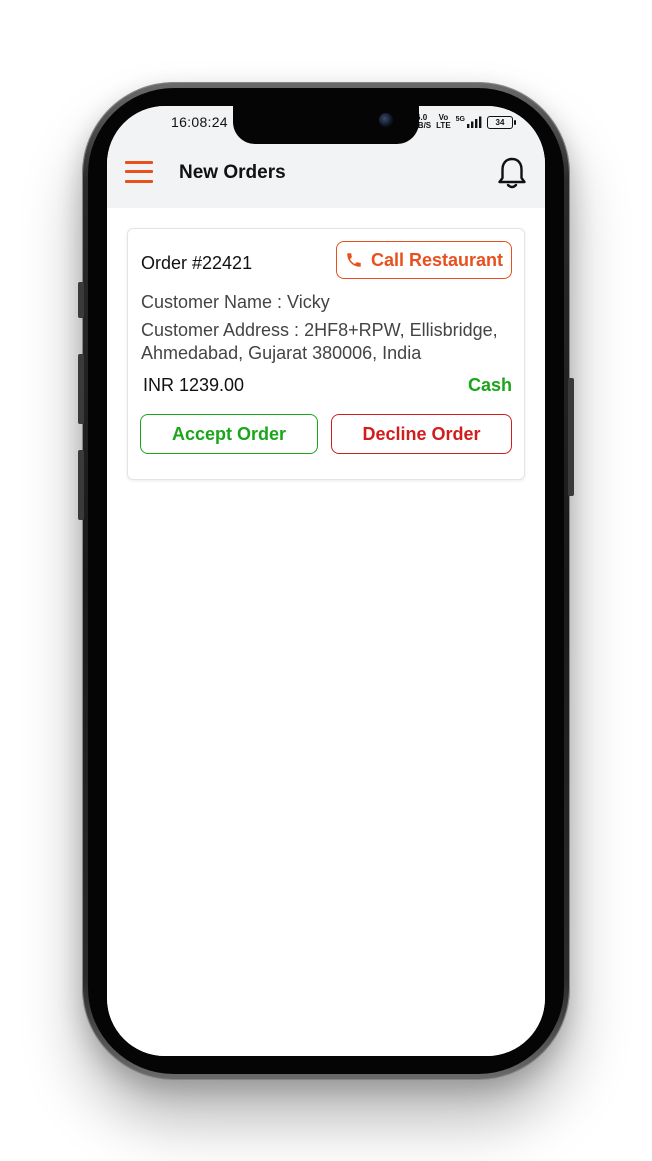 This screenshot has height=1161, width=652. I want to click on customer-name: Customer Name : Vicky, so click(235, 302).